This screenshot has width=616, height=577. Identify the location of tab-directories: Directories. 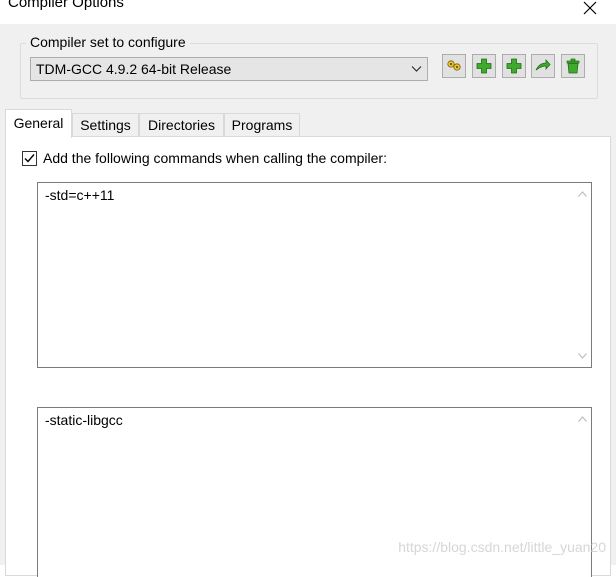
(181, 125).